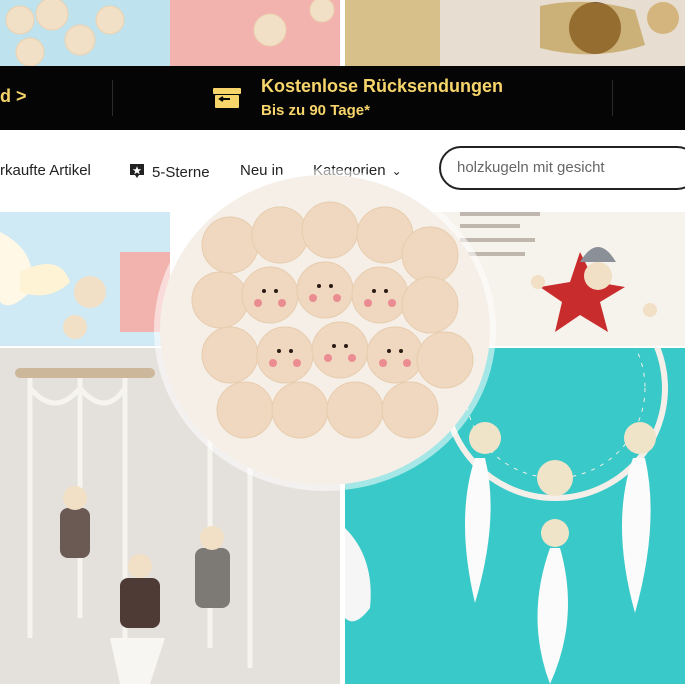 This screenshot has height=684, width=685. Describe the element at coordinates (515, 33) in the screenshot. I see `product-image-top-right` at that location.